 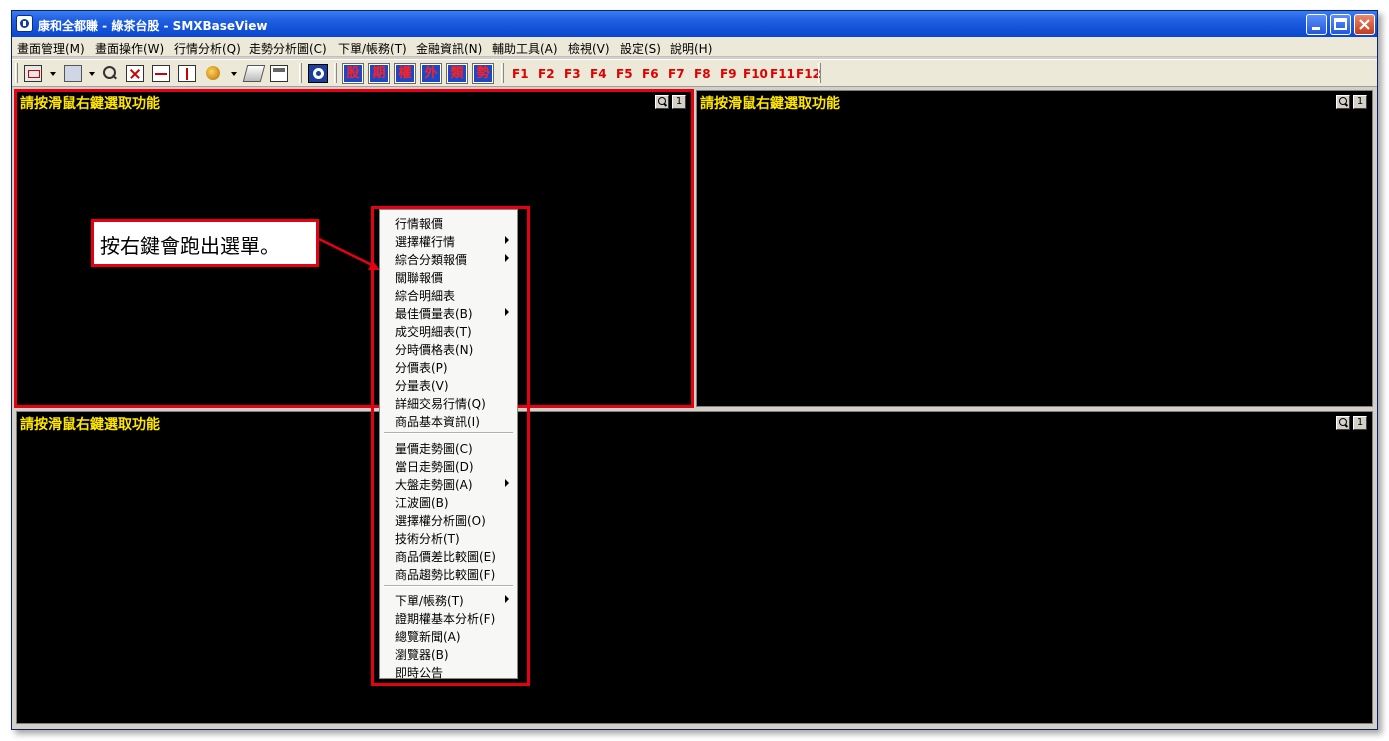 What do you see at coordinates (782, 74) in the screenshot?
I see `fkey-f11: F11` at bounding box center [782, 74].